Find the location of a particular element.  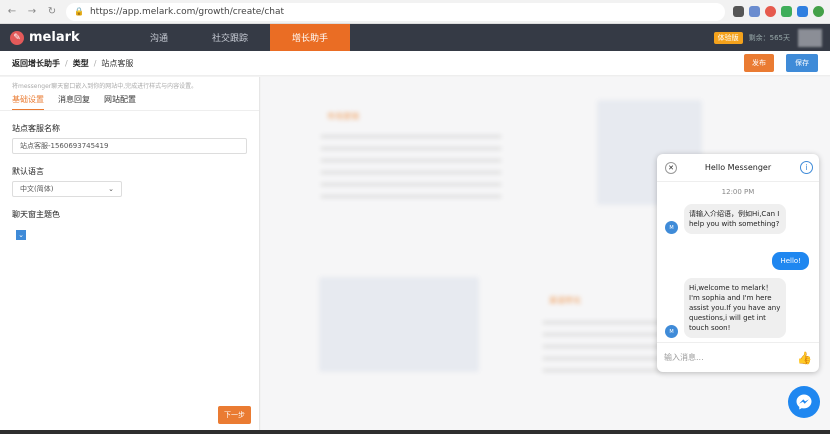

logo-text: melark is located at coordinates (54, 37).